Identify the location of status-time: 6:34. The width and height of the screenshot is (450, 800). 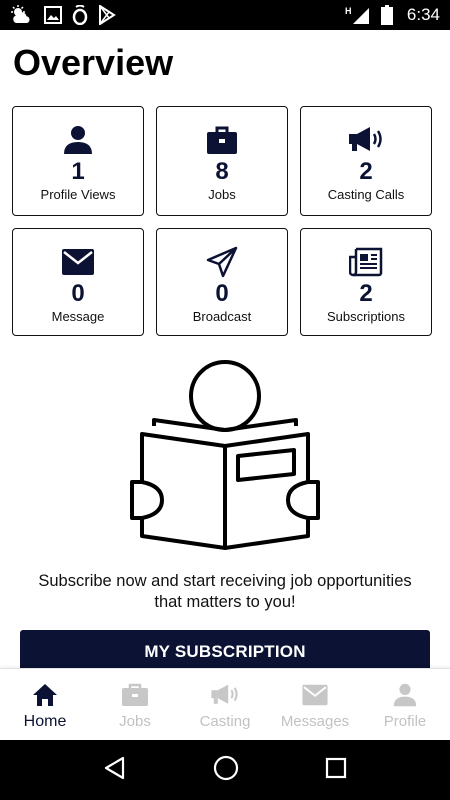
(423, 14).